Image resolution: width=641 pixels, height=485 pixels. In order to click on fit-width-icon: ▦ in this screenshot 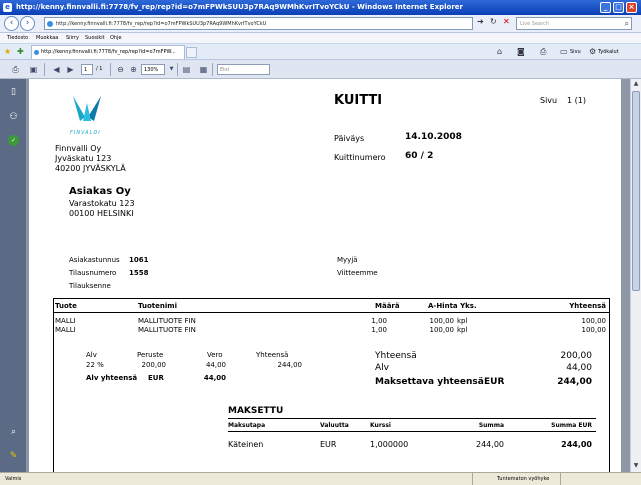, I will do `click(203, 69)`.